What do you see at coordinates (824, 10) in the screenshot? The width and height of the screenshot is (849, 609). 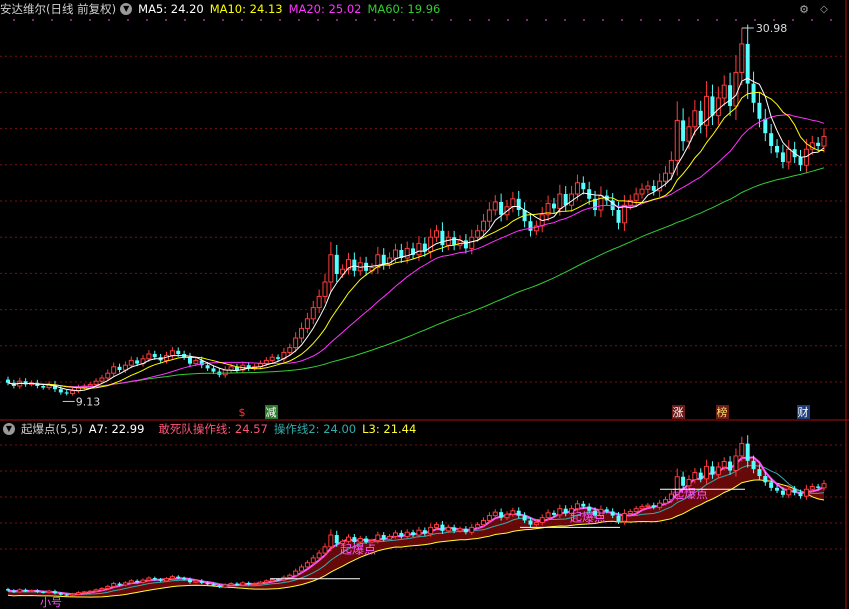 I see `expand-icon: ◇` at bounding box center [824, 10].